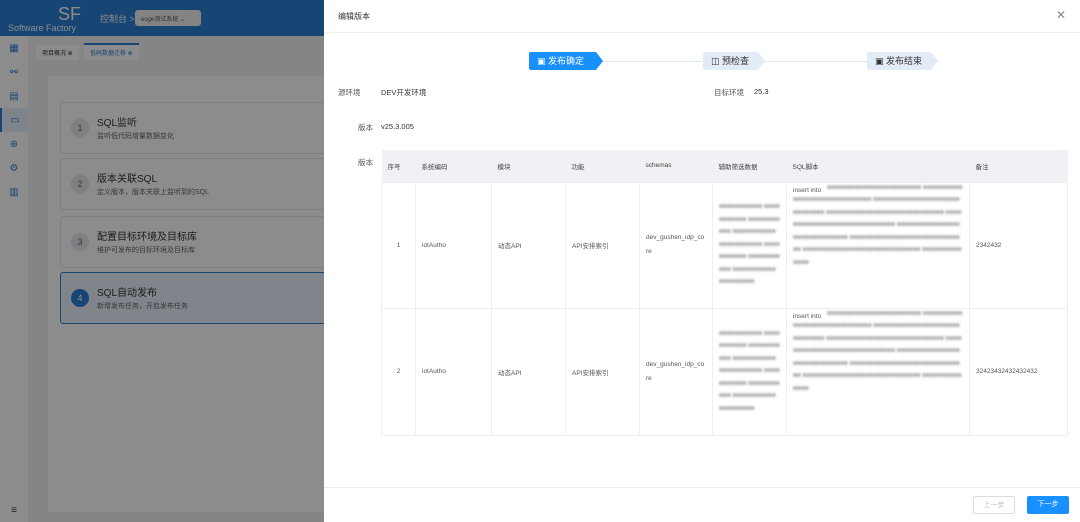  Describe the element at coordinates (994, 505) in the screenshot. I see `prev-step-button: 上一步` at that location.